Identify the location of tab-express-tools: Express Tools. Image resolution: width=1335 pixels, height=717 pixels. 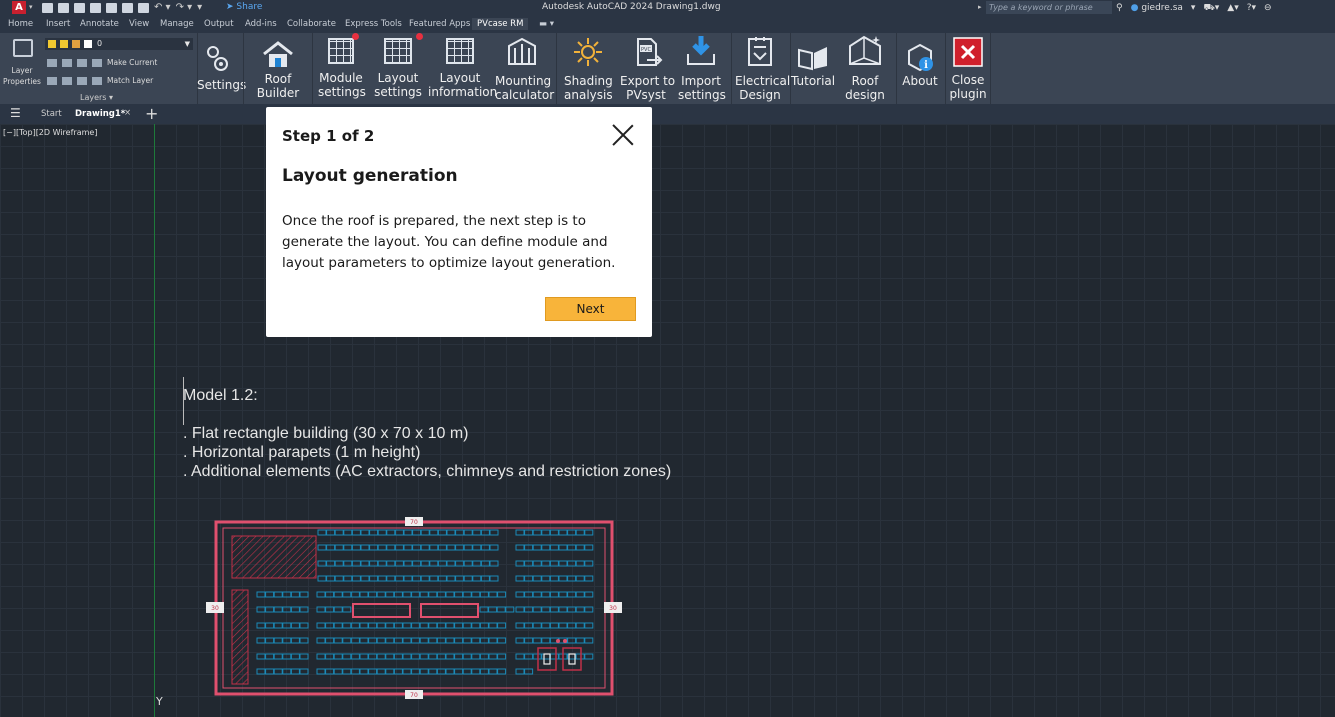
(373, 24).